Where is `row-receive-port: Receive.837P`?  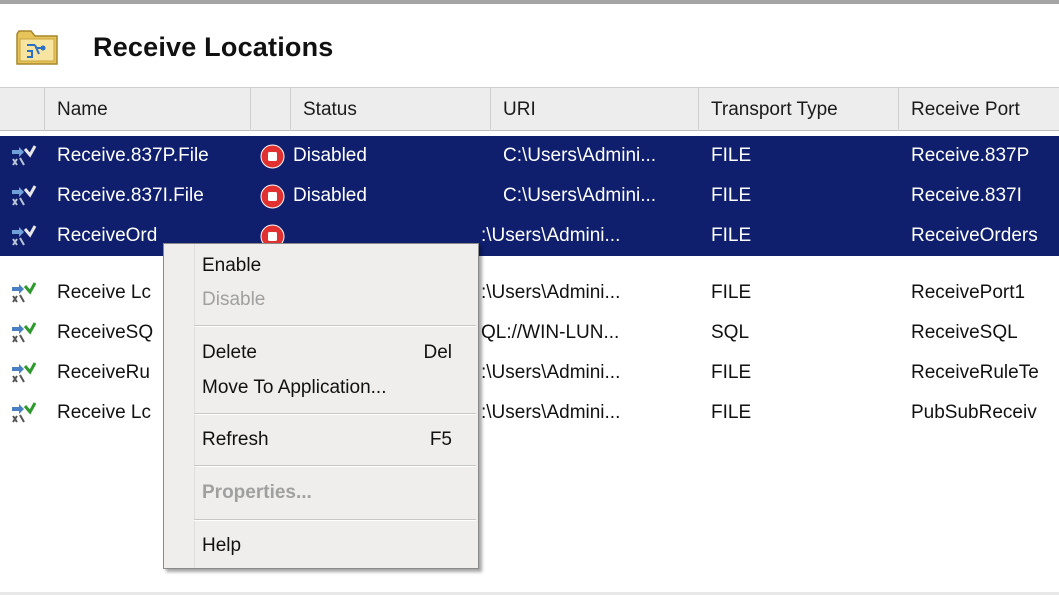 row-receive-port: Receive.837P is located at coordinates (970, 155).